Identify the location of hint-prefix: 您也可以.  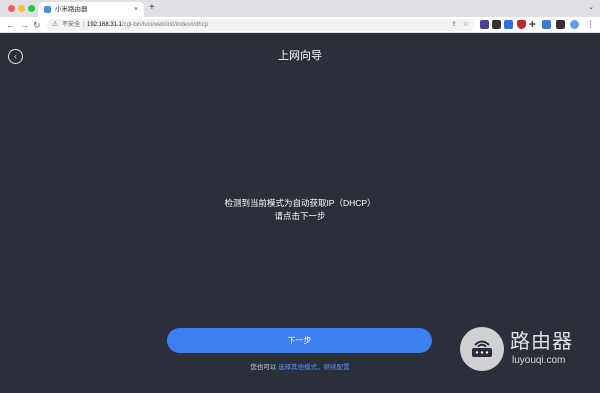
(263, 367).